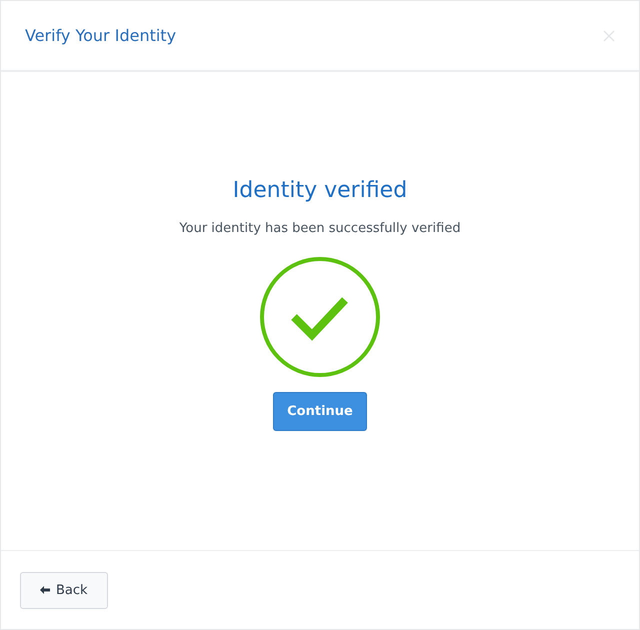  I want to click on success-heading: Identity verified, so click(320, 190).